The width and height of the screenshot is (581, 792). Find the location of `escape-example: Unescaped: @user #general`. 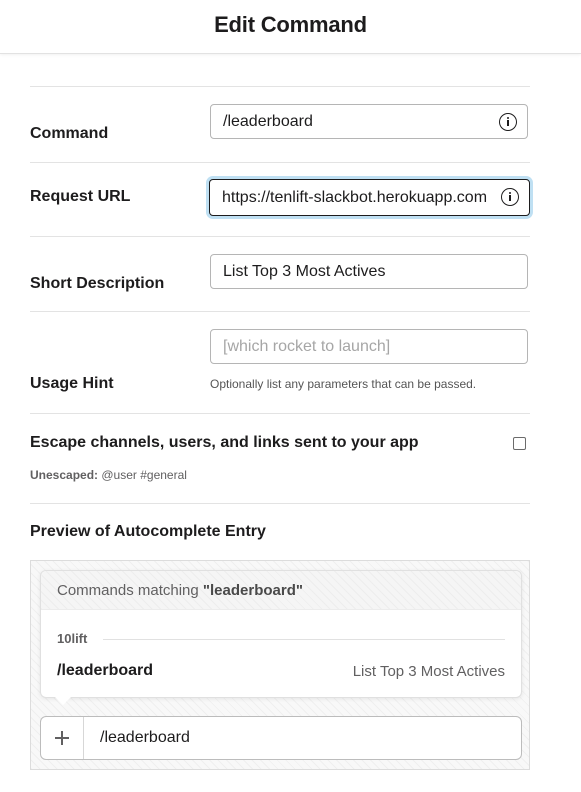

escape-example: Unescaped: @user #general is located at coordinates (108, 475).